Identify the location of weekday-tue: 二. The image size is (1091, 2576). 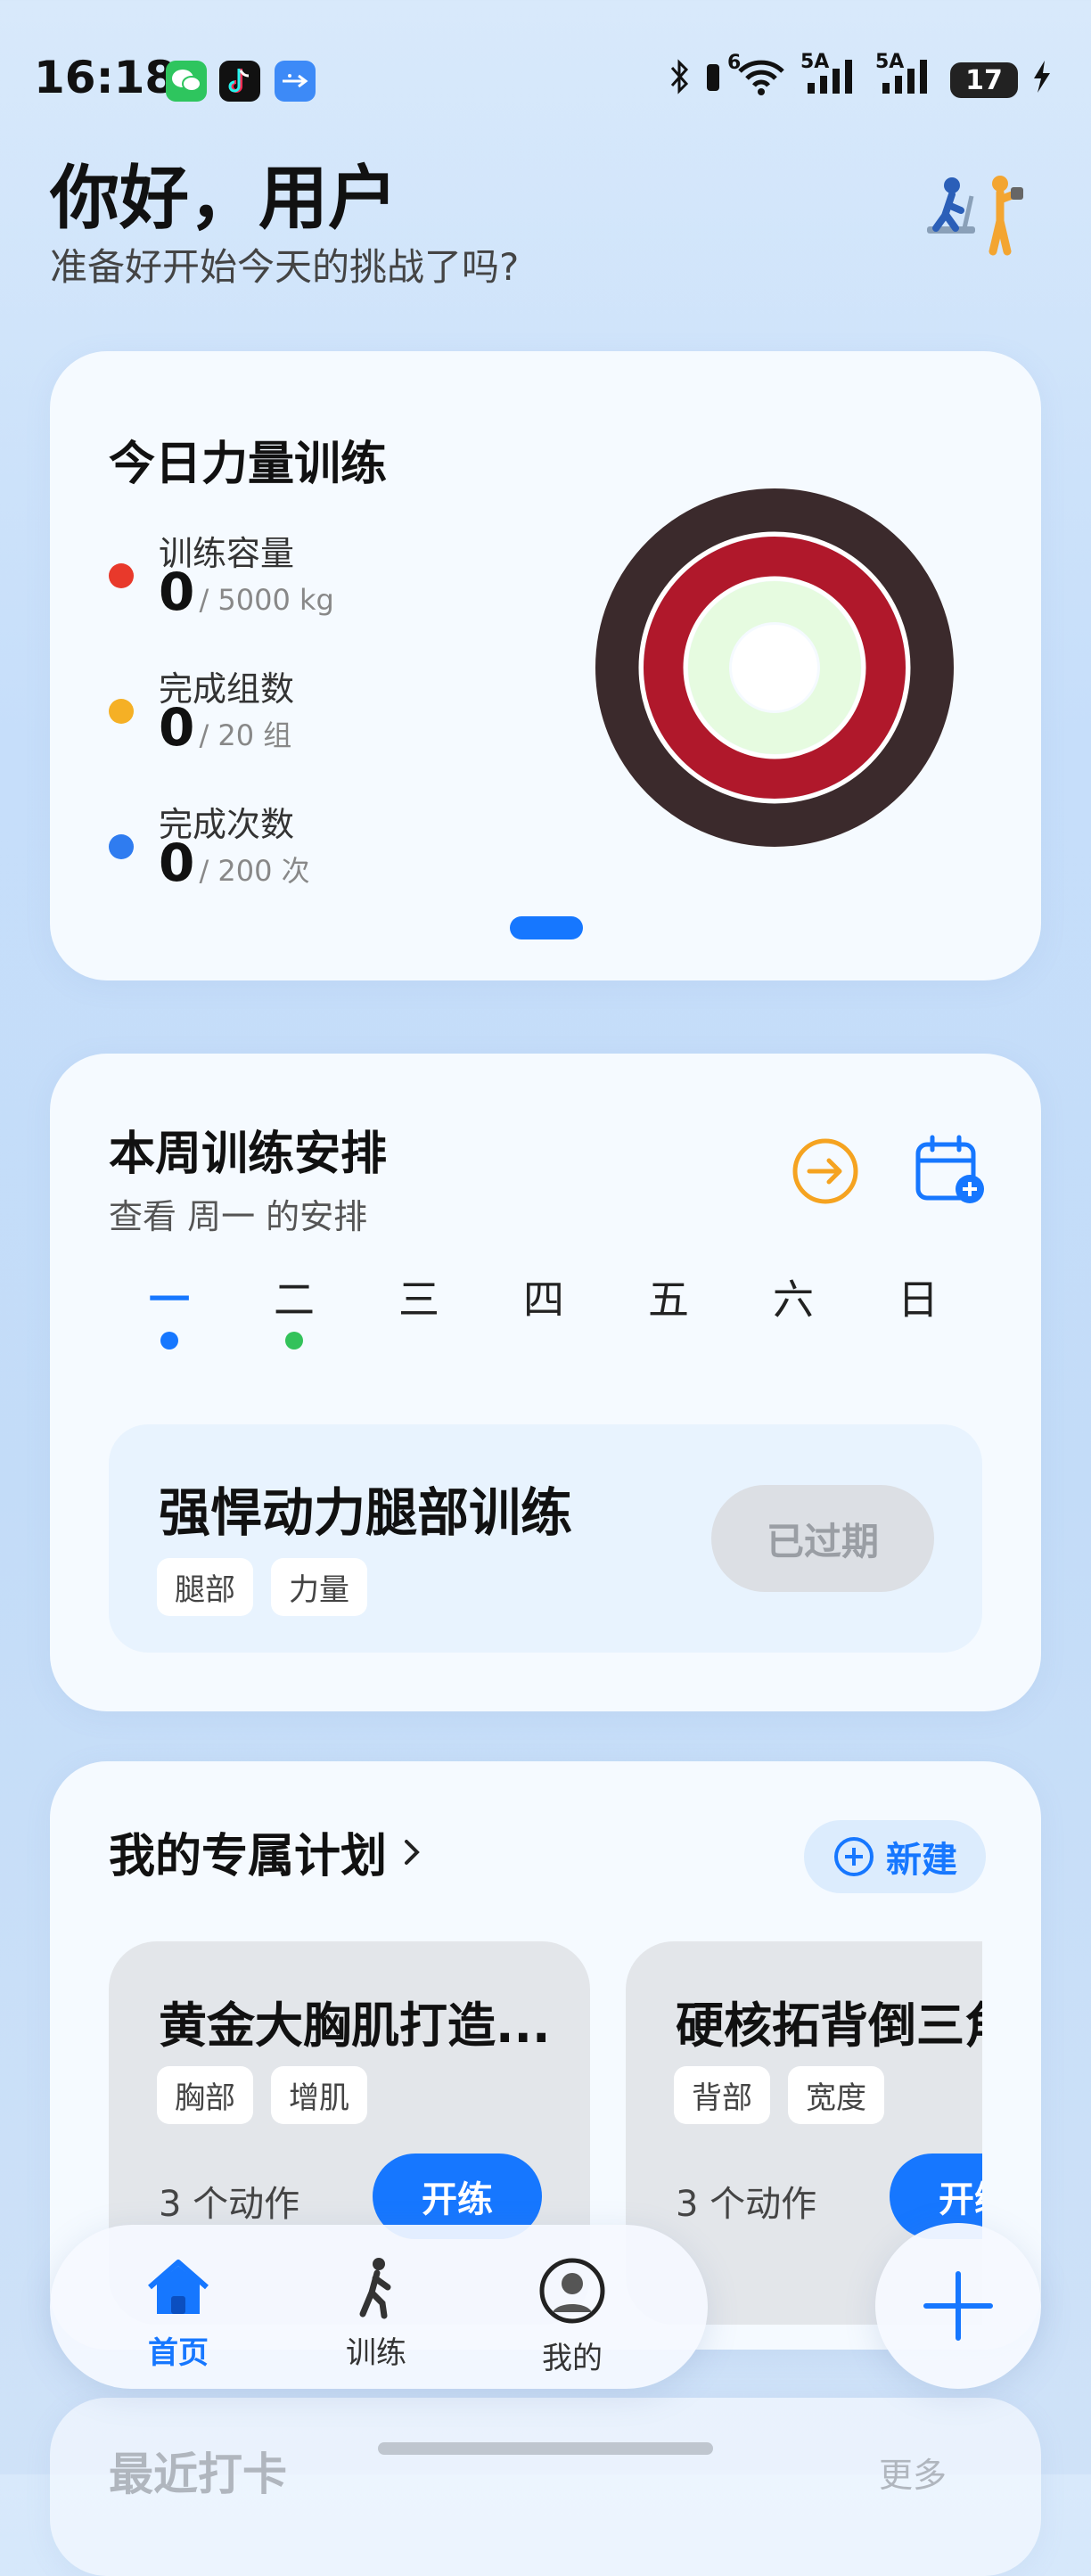
(294, 1296).